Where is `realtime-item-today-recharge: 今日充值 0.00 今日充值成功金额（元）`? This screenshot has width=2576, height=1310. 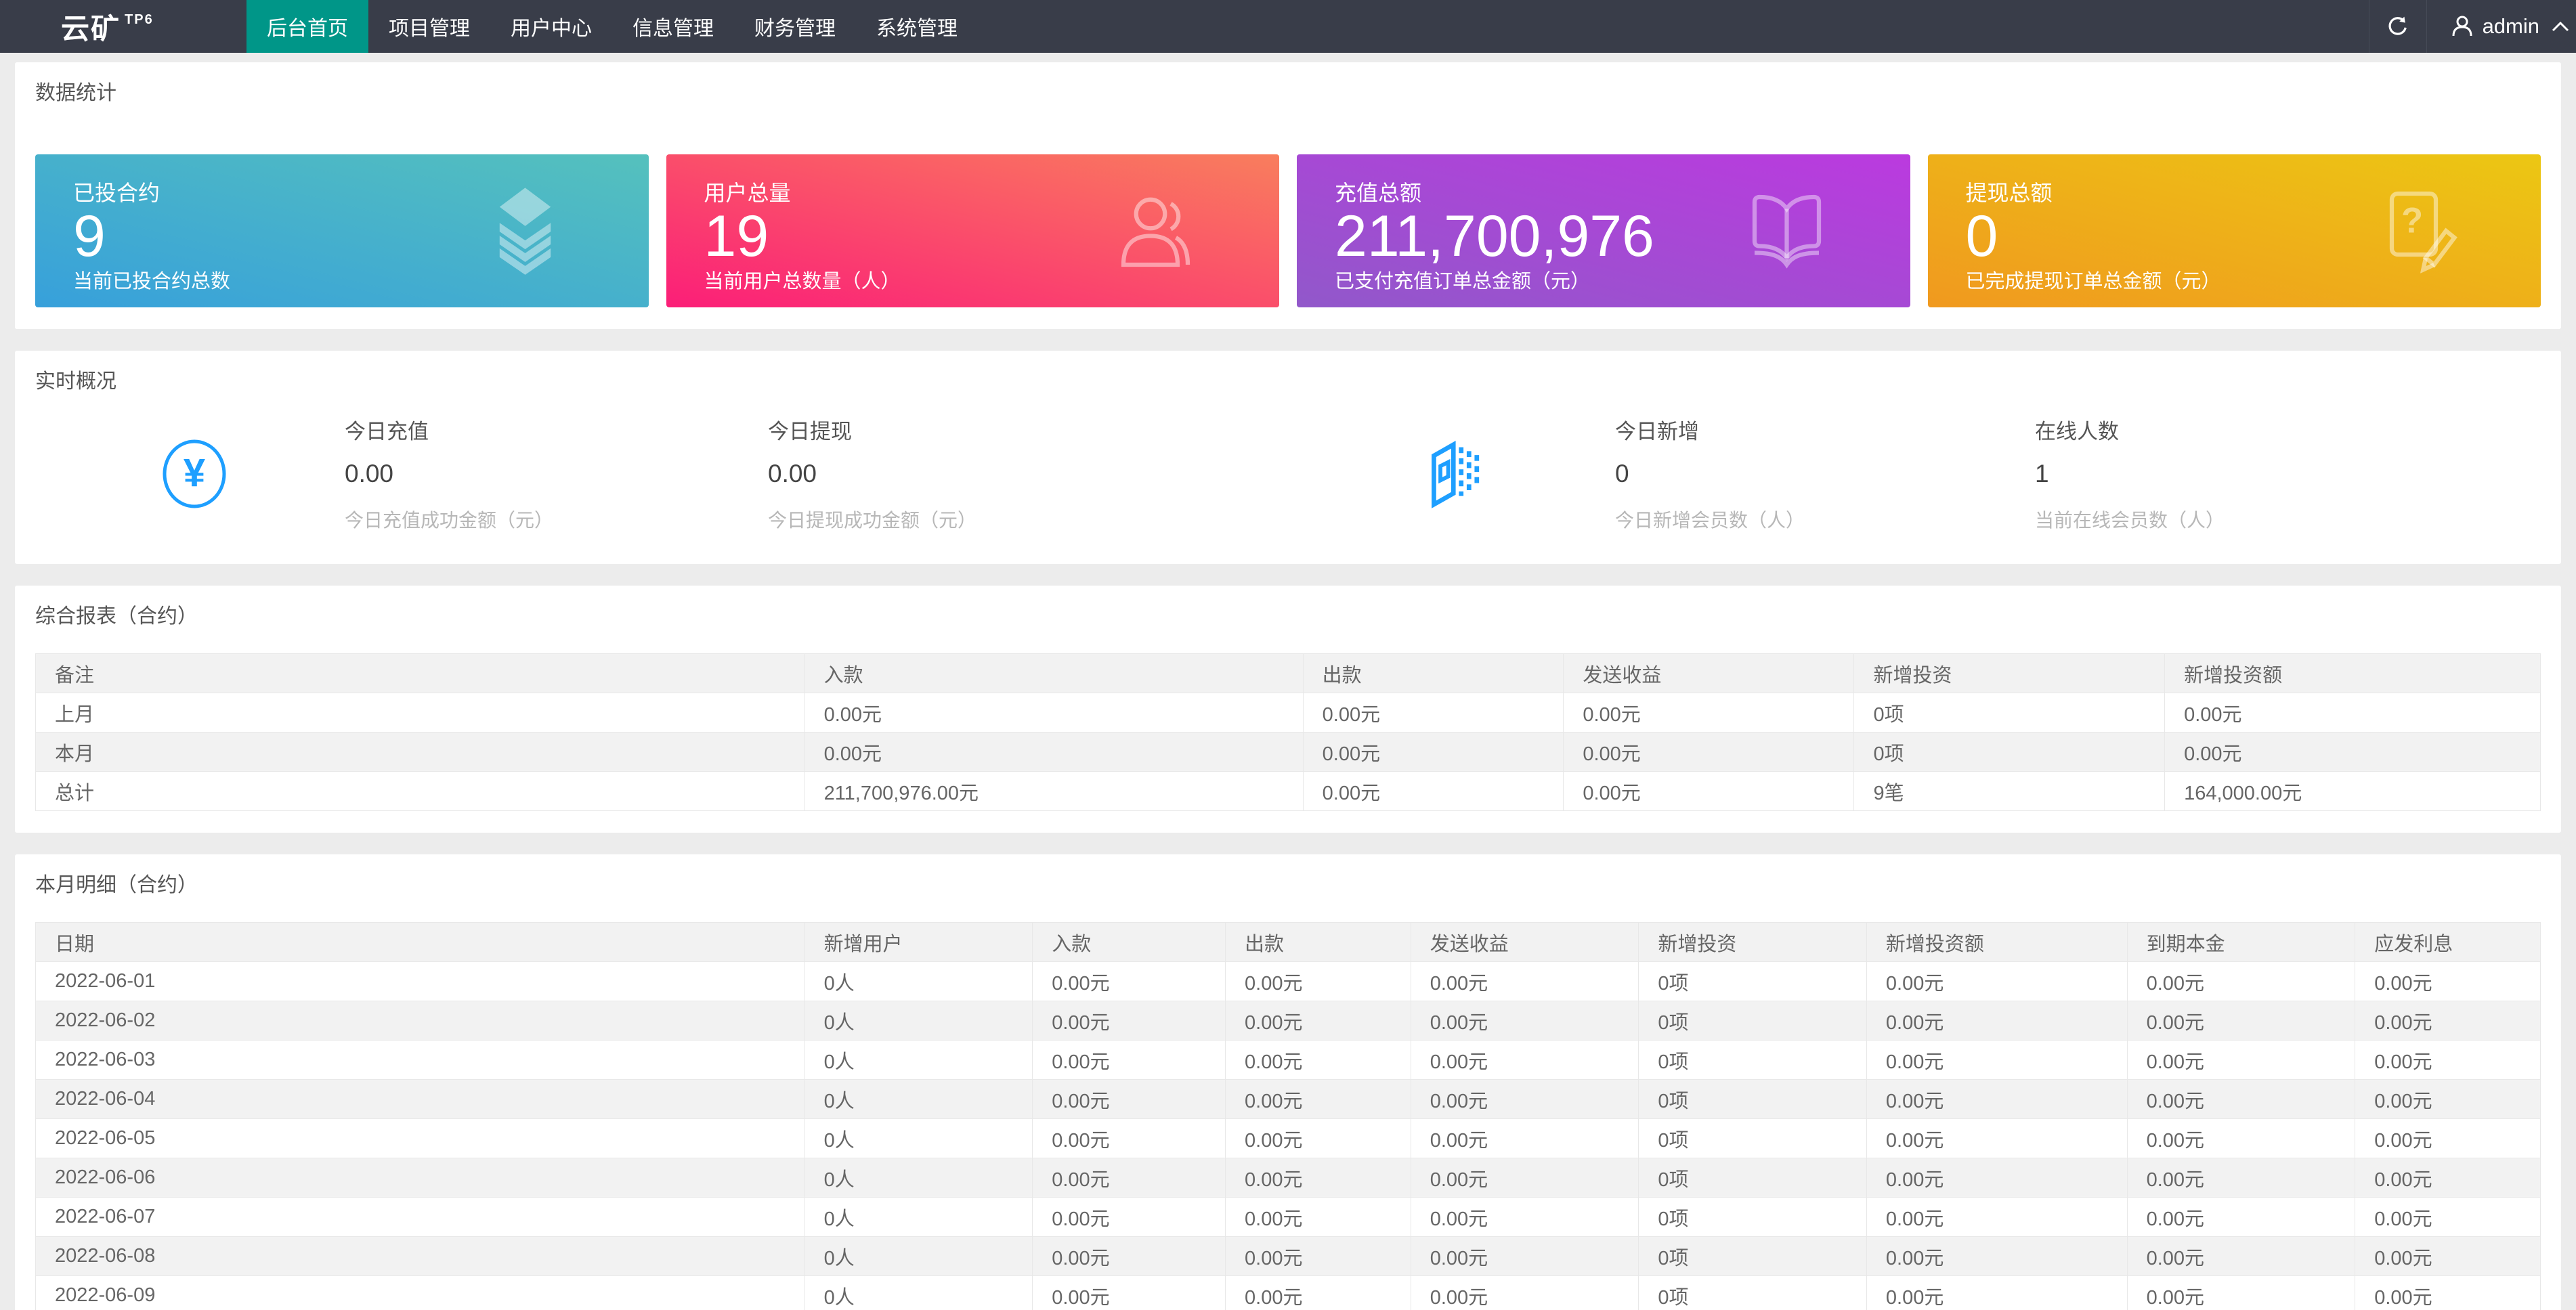
realtime-item-today-recharge: 今日充值 0.00 今日充值成功金额（元） is located at coordinates (555, 473).